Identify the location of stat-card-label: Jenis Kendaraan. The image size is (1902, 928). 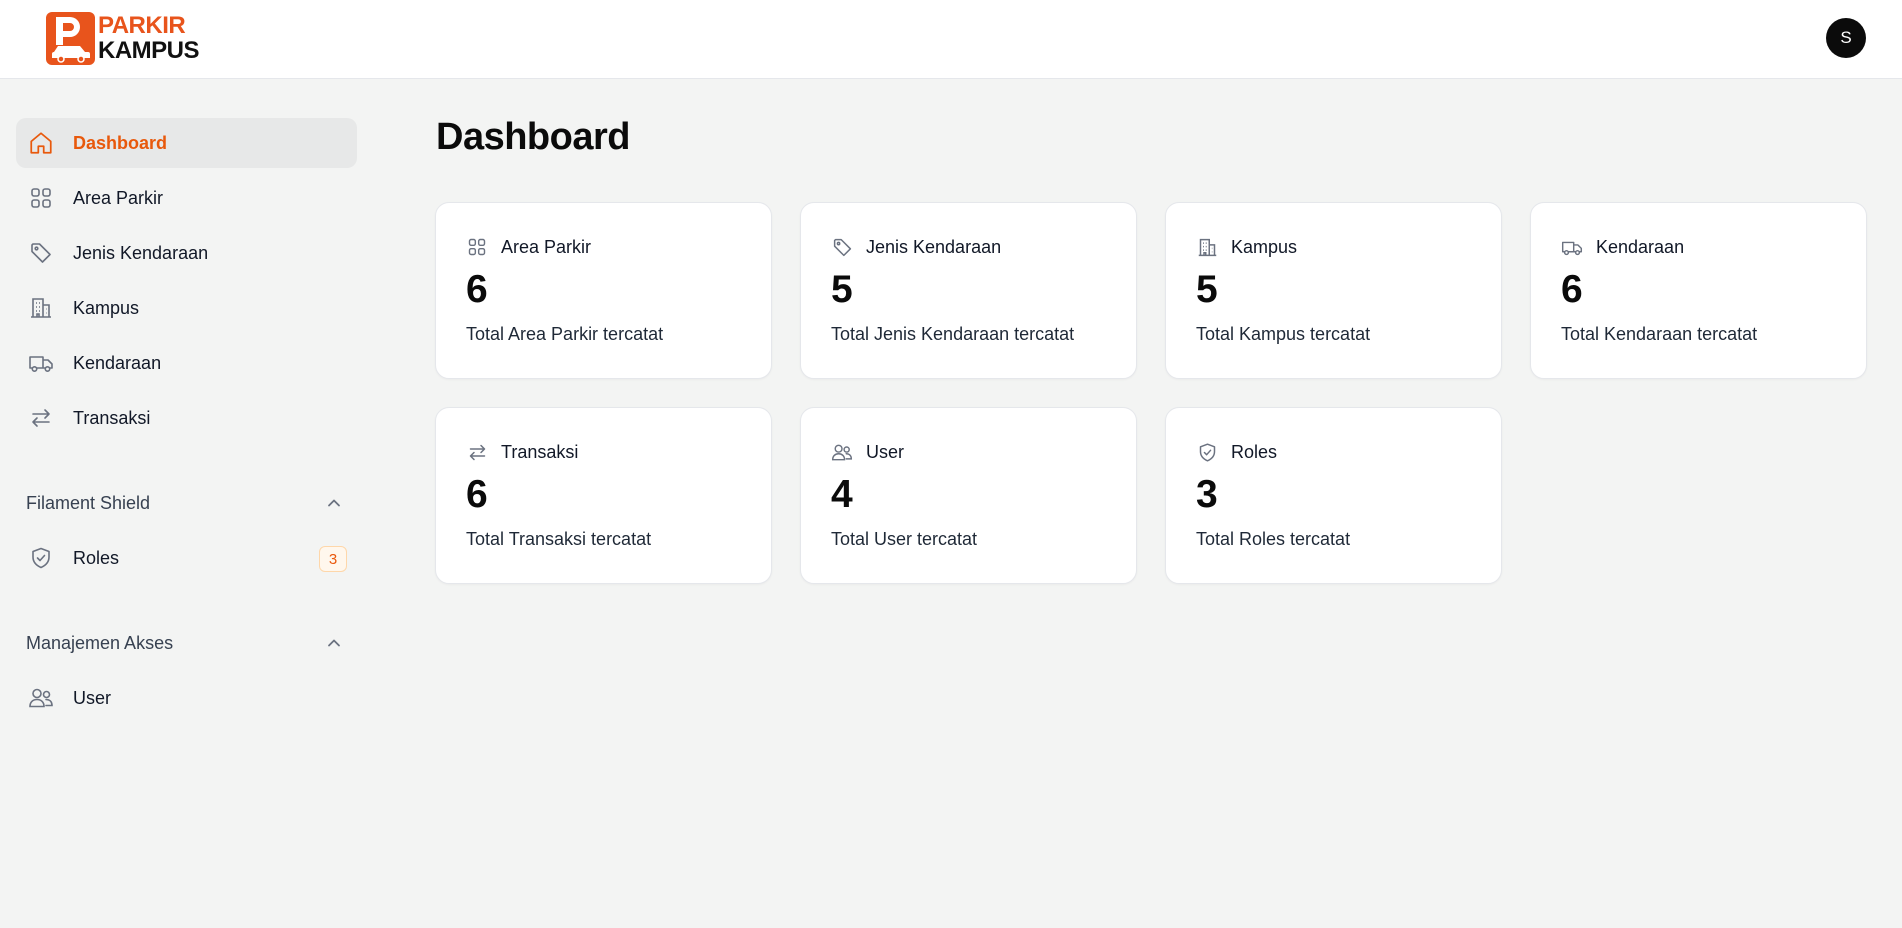
(934, 246).